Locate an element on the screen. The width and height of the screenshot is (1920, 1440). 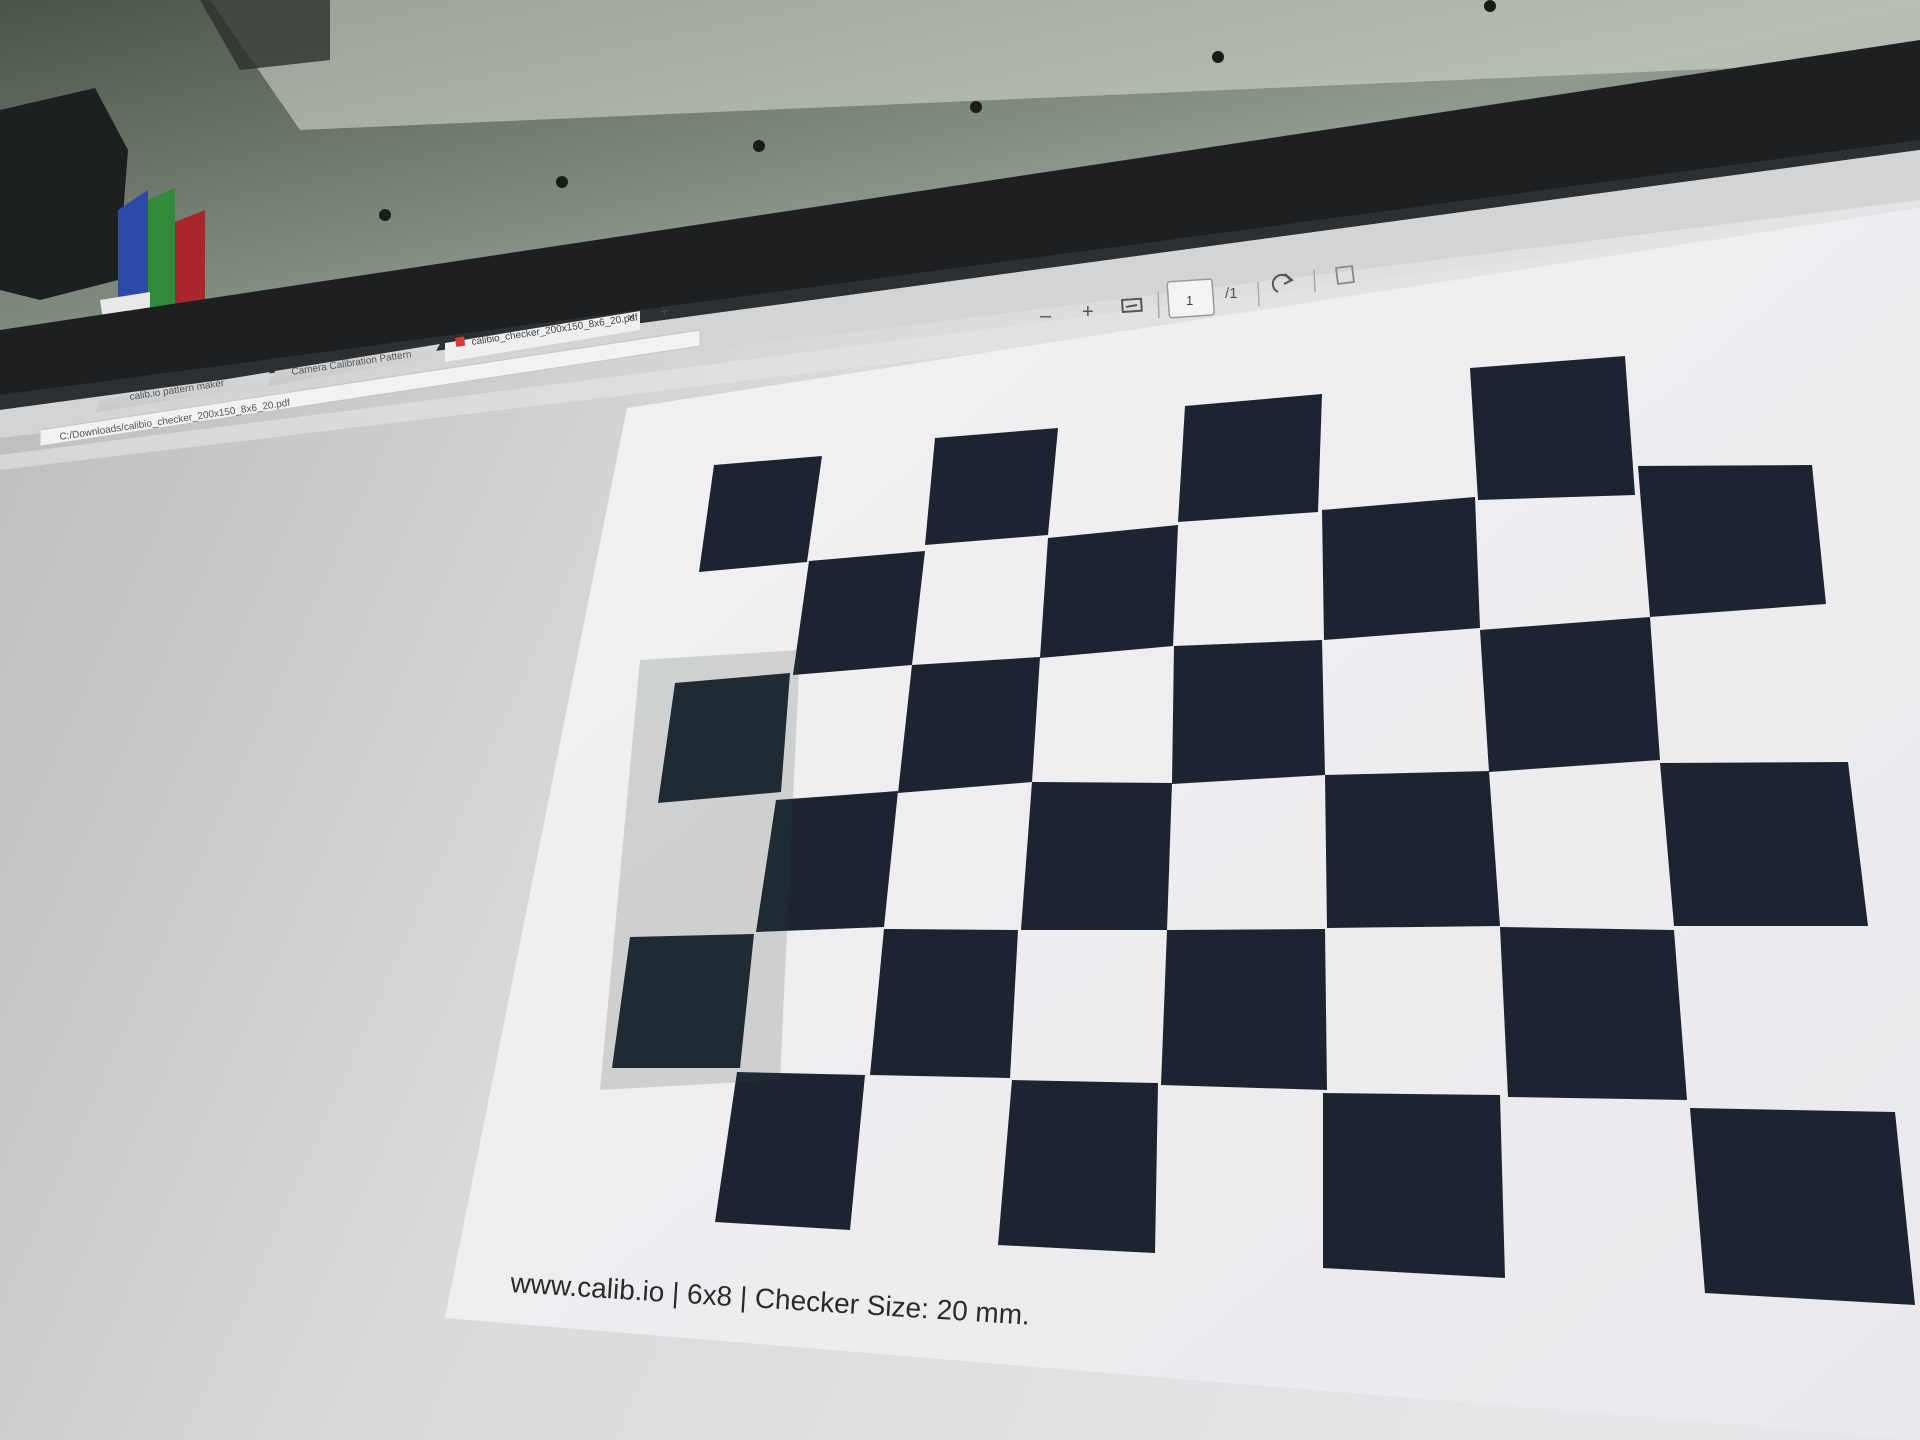
zoom-out-button: – is located at coordinates (1046, 316).